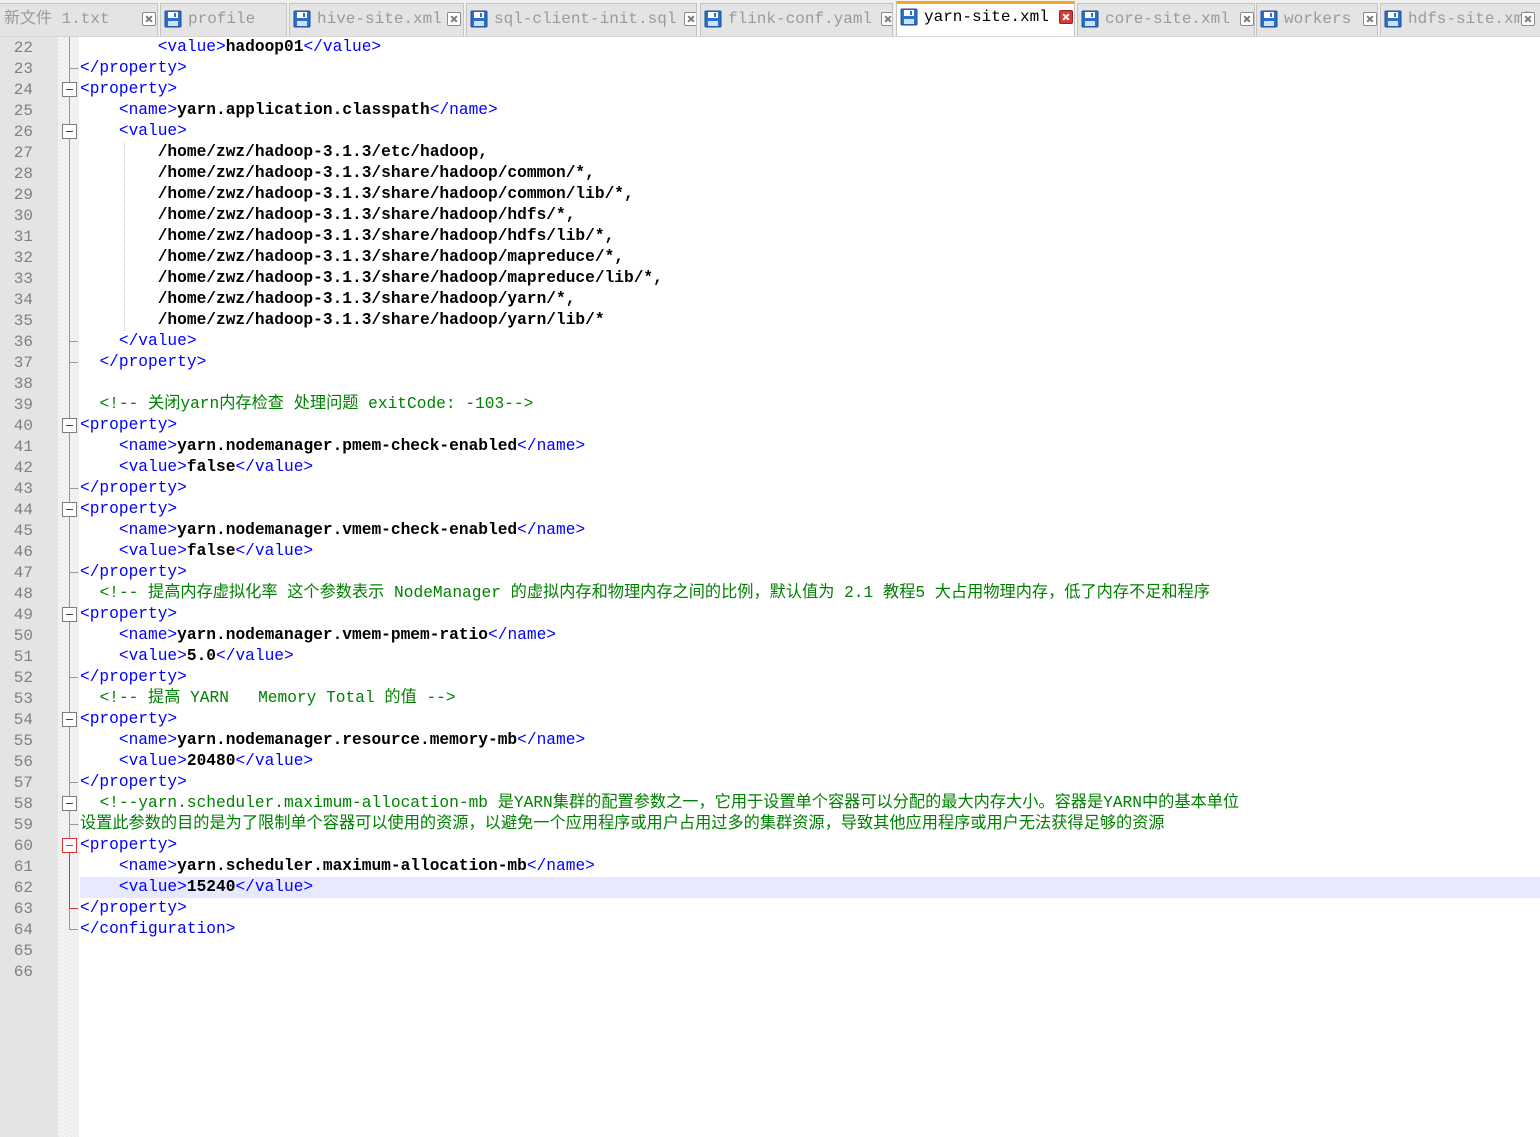 The image size is (1540, 1137). I want to click on tab-label: core-site.xml, so click(1167, 19).